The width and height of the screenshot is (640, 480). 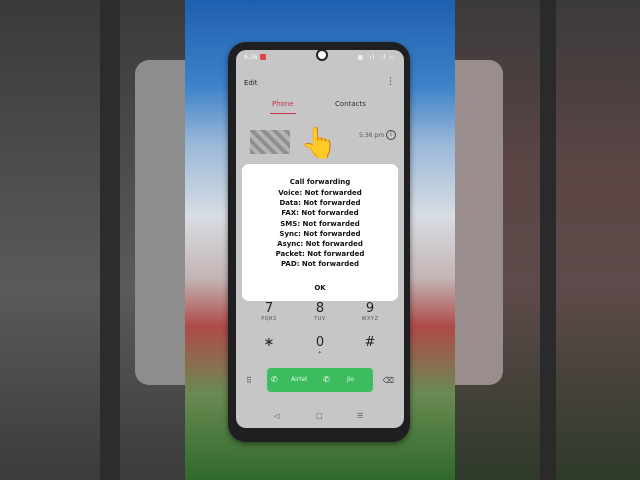 What do you see at coordinates (479, 222) in the screenshot?
I see `background-right-card` at bounding box center [479, 222].